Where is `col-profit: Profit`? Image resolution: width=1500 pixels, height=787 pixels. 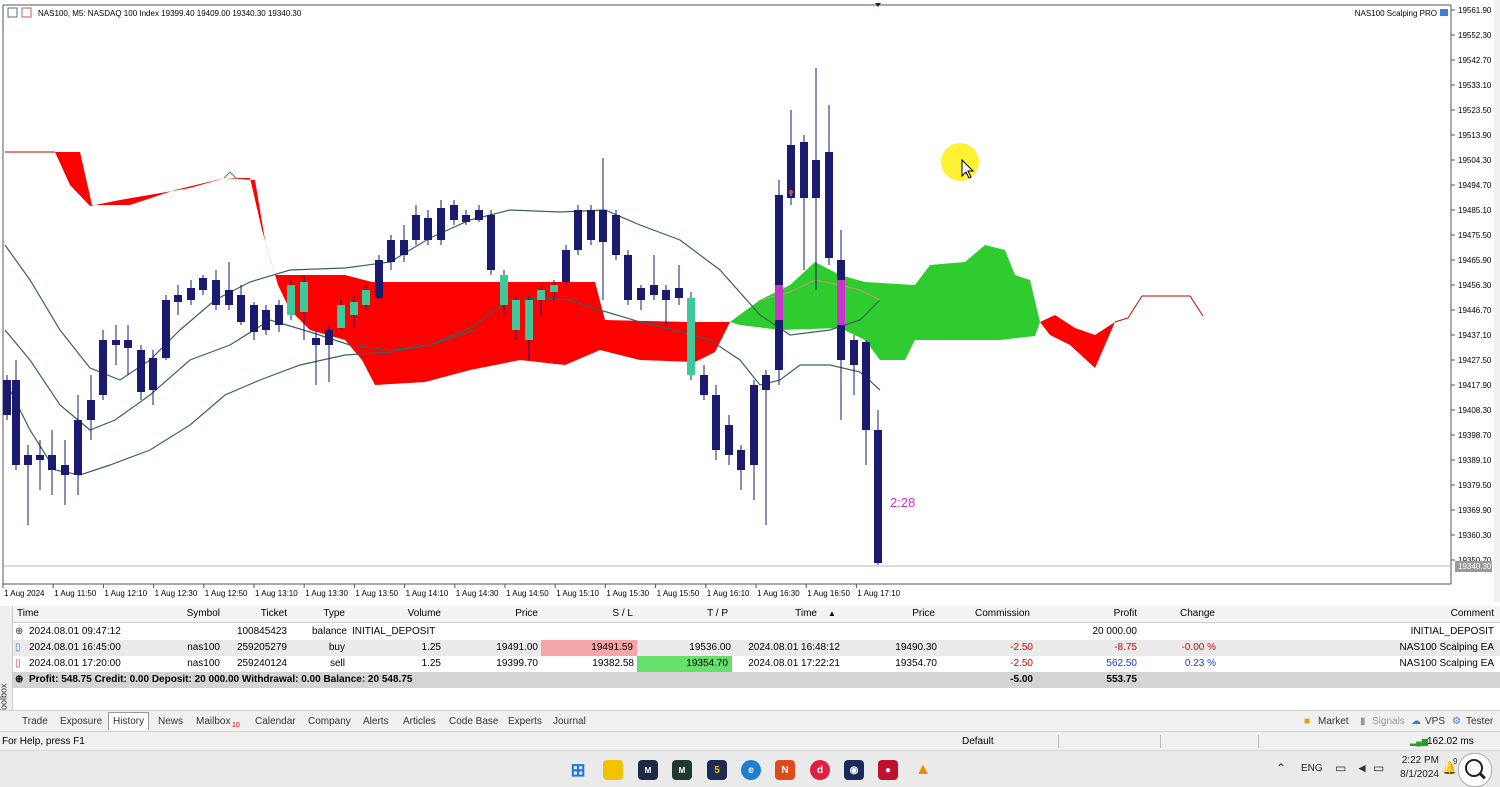 col-profit: Profit is located at coordinates (1088, 614).